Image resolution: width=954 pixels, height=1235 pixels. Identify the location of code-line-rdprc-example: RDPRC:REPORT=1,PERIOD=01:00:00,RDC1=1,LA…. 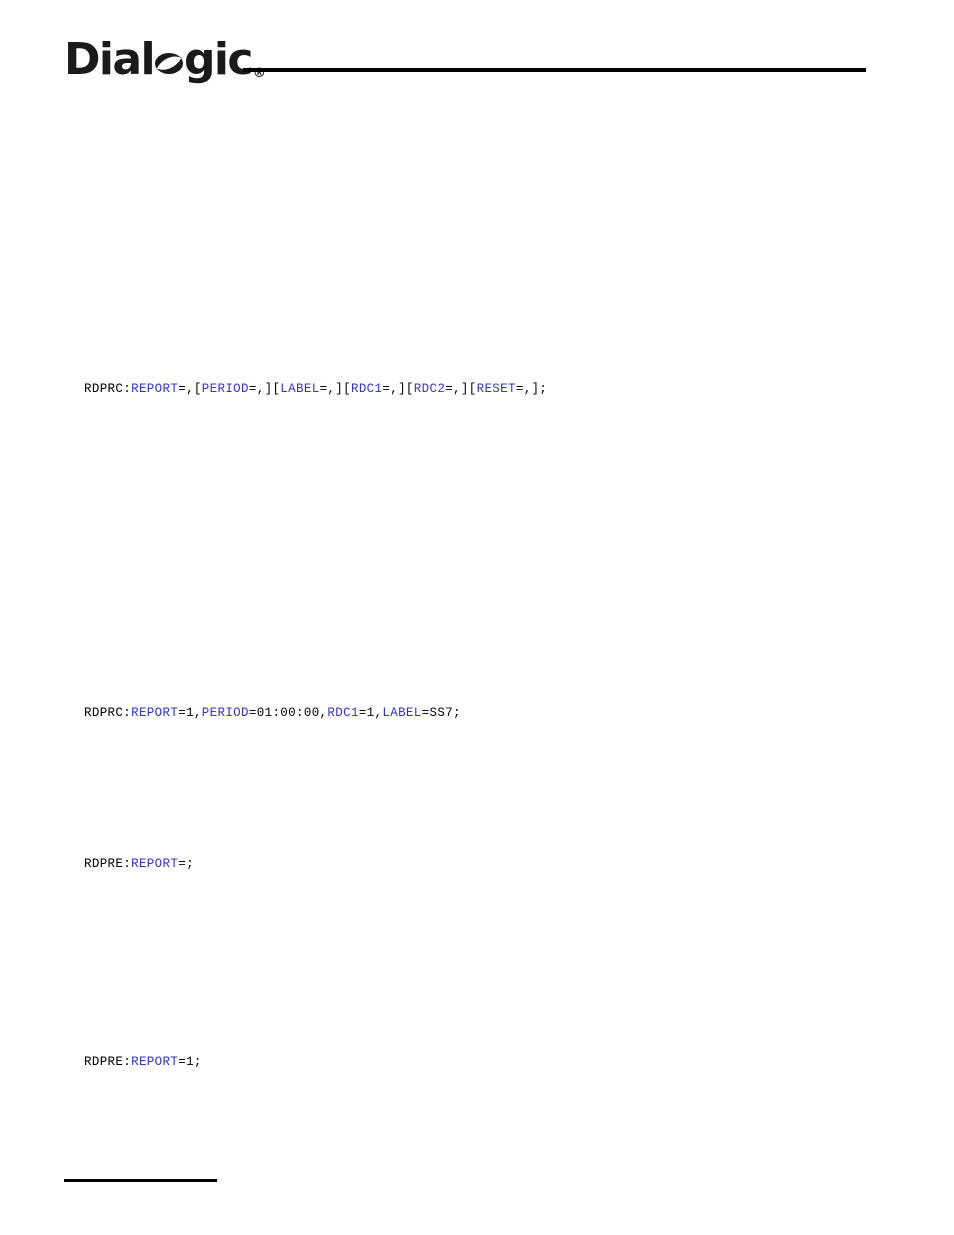
(272, 713).